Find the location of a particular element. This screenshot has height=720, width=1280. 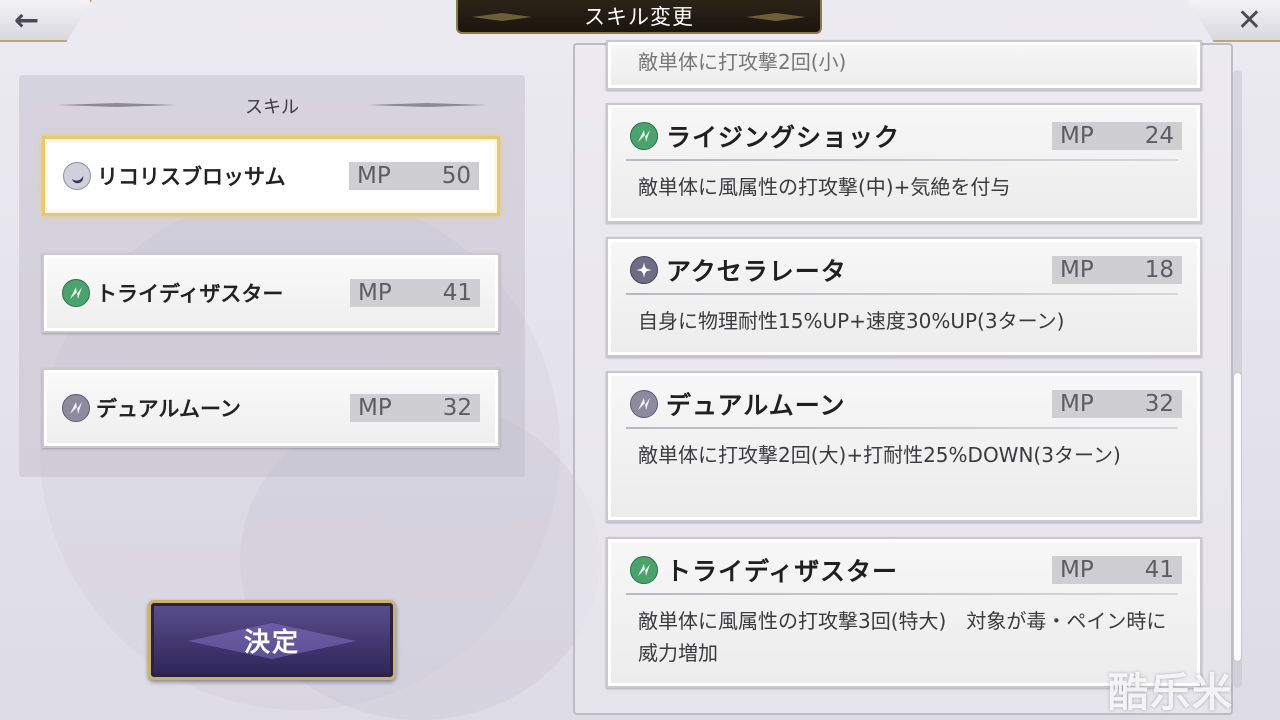

equipped-skills-heading: スキル is located at coordinates (272, 106).